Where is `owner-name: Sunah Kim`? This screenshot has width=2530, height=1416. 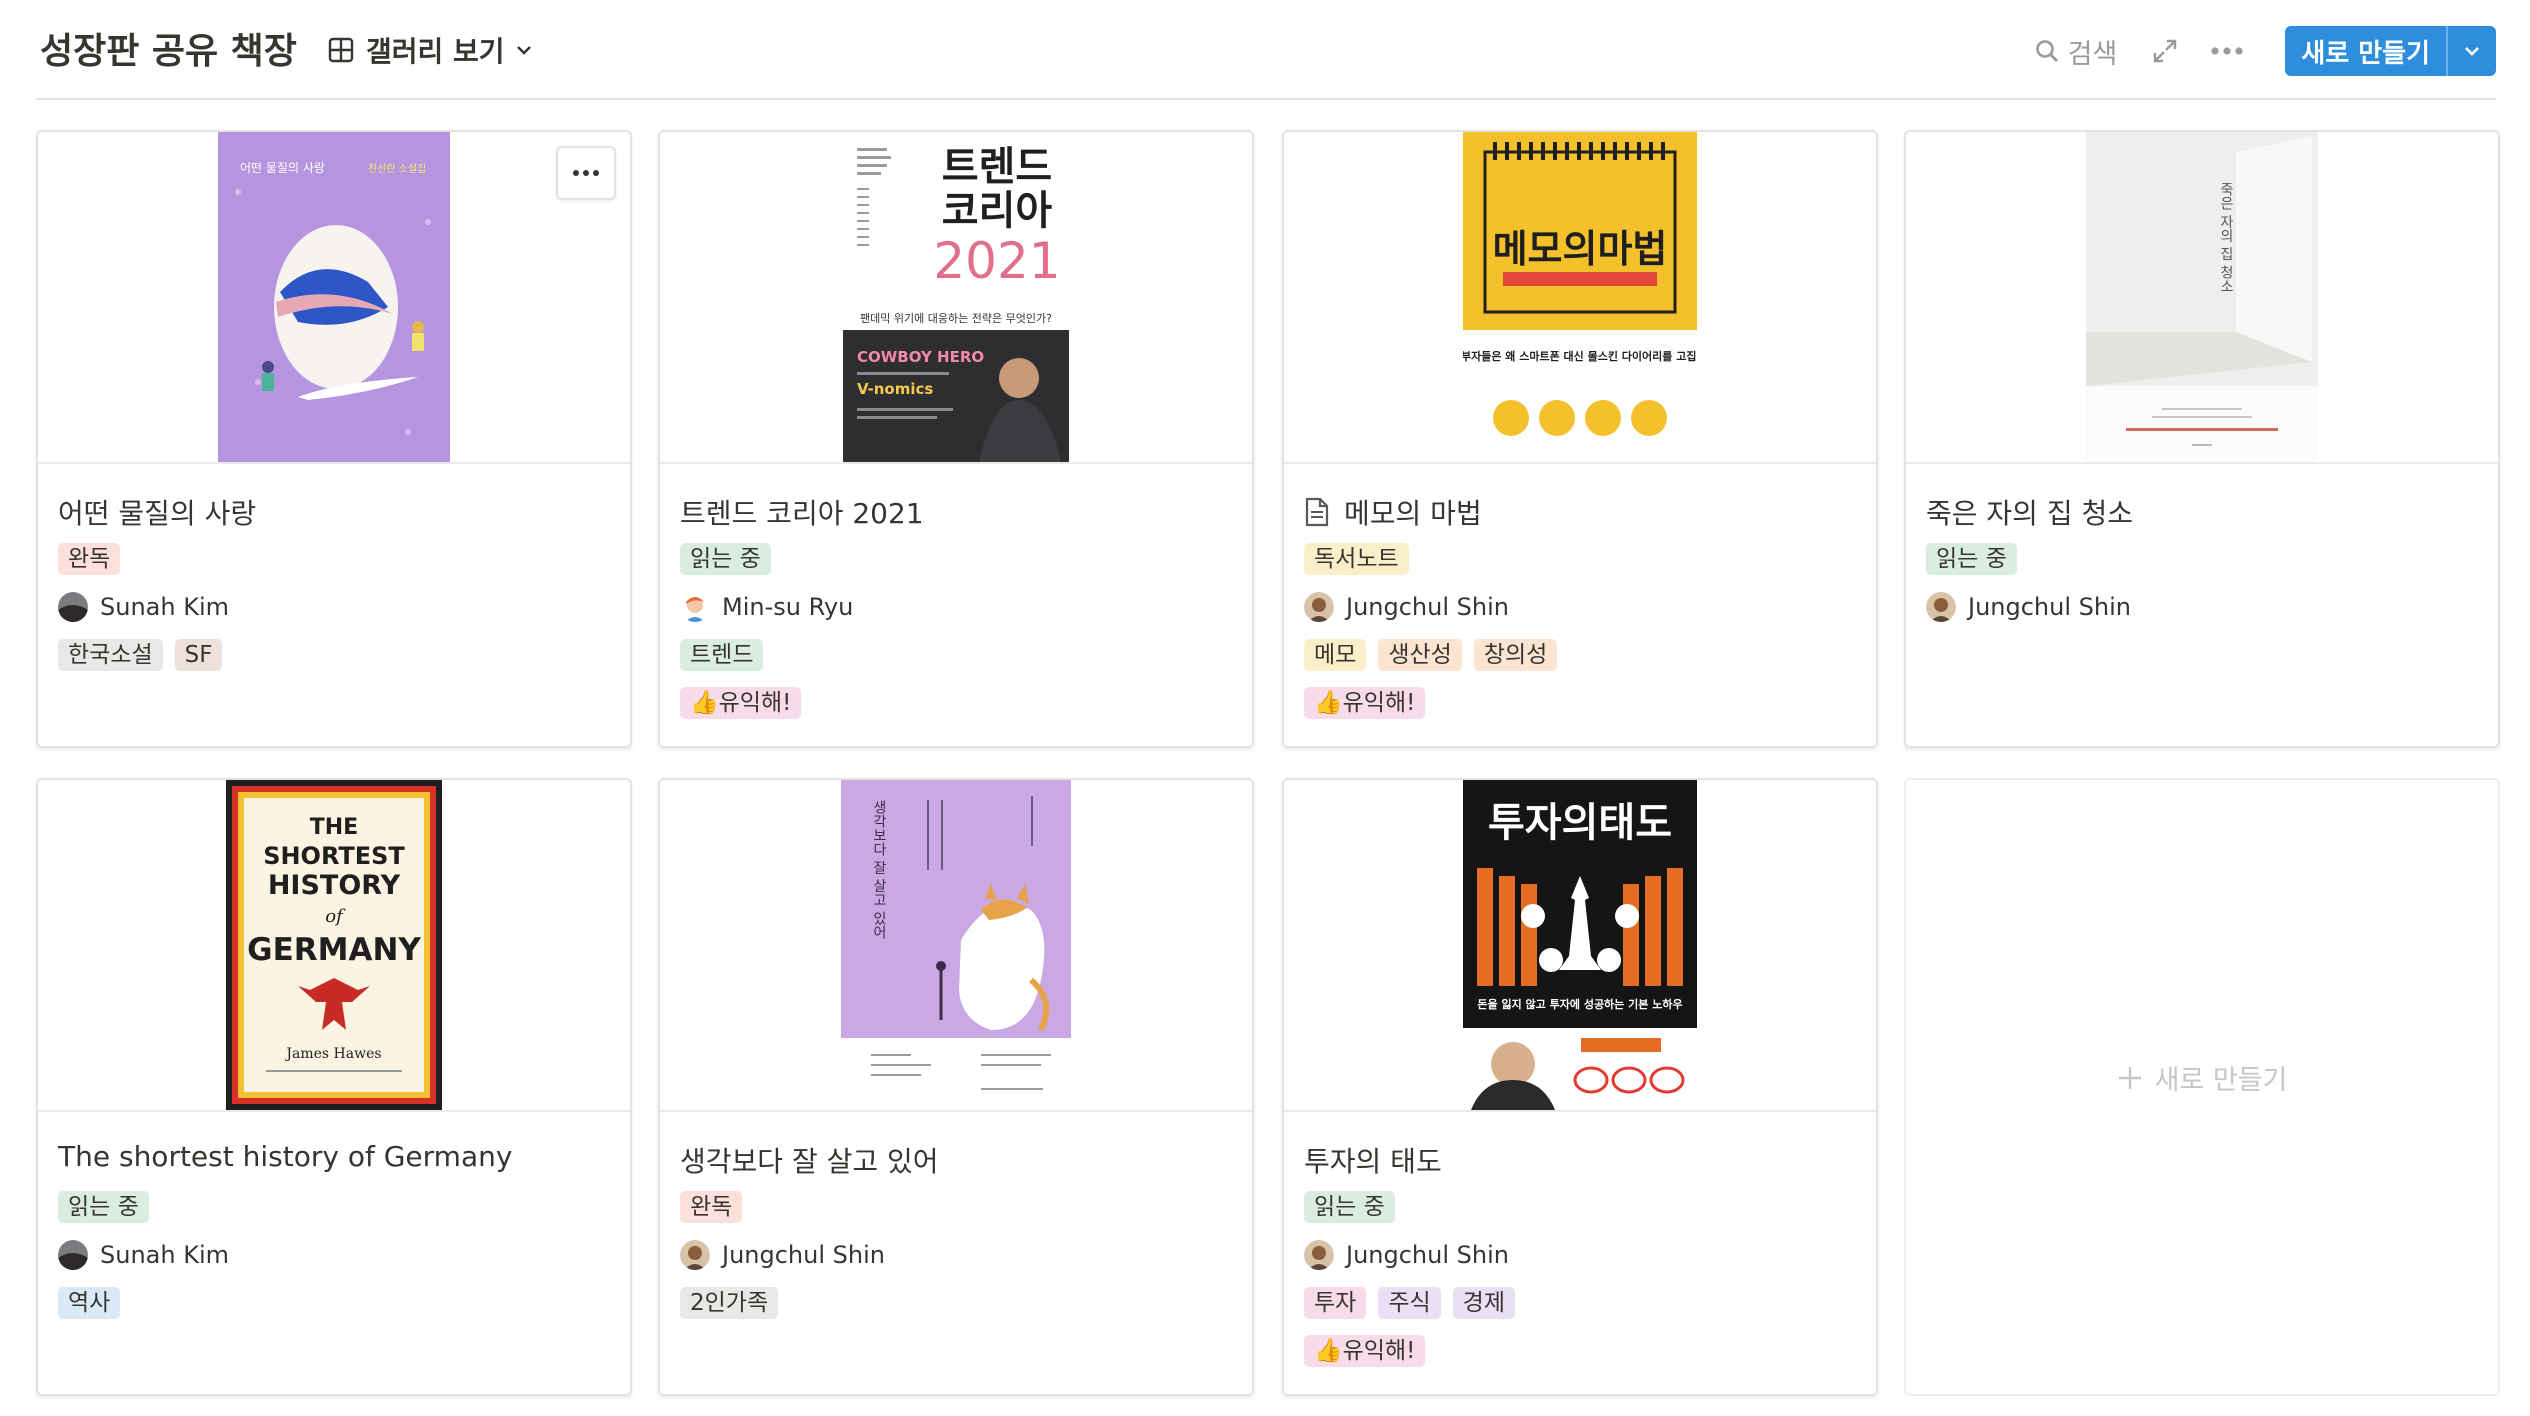 owner-name: Sunah Kim is located at coordinates (164, 1255).